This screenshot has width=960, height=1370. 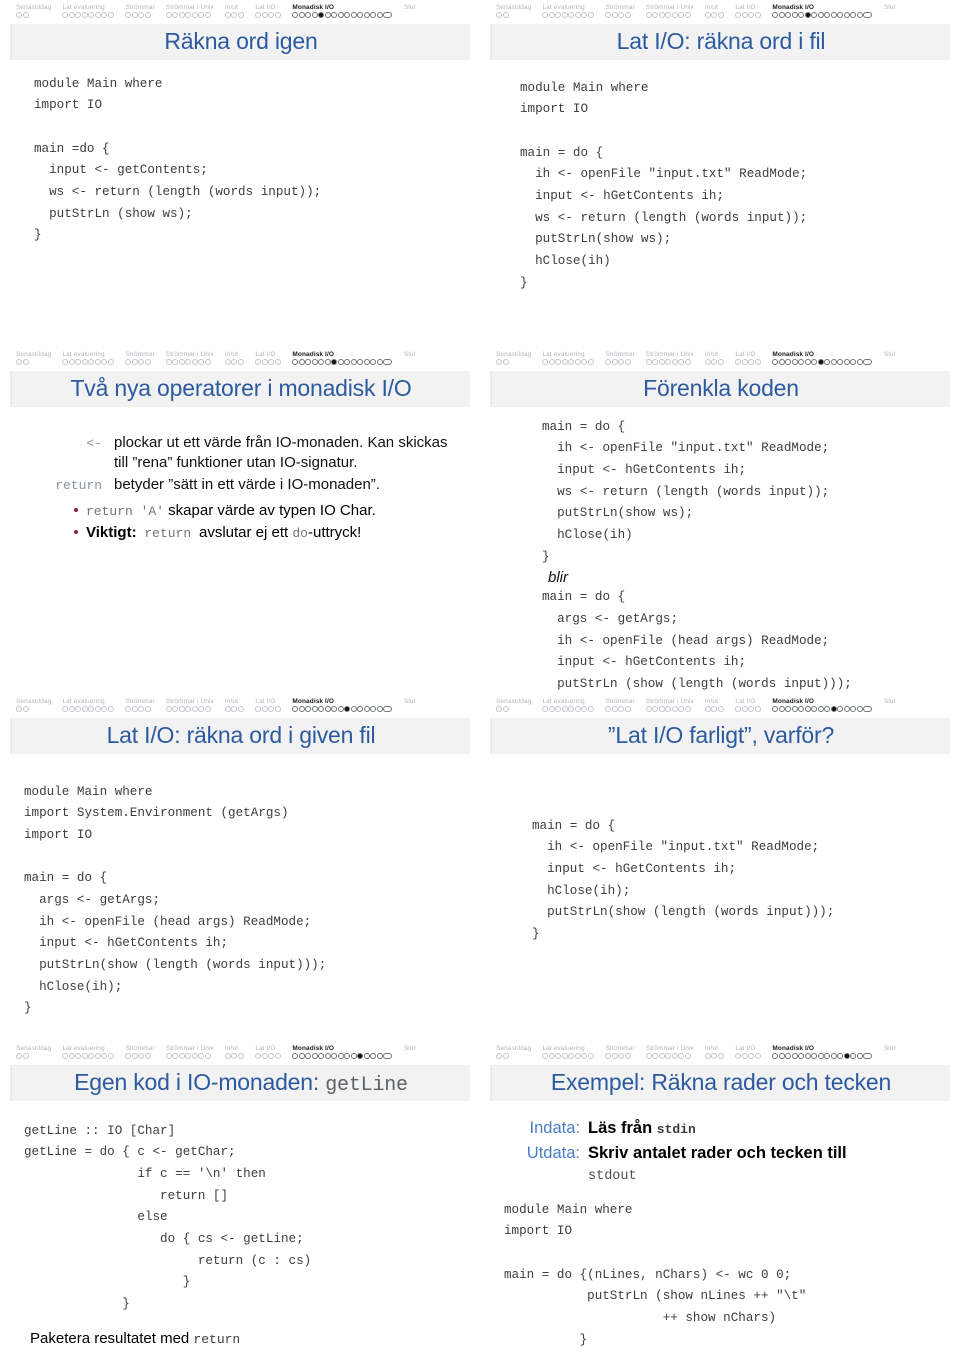 What do you see at coordinates (868, 362) in the screenshot?
I see `nav-dot-wide` at bounding box center [868, 362].